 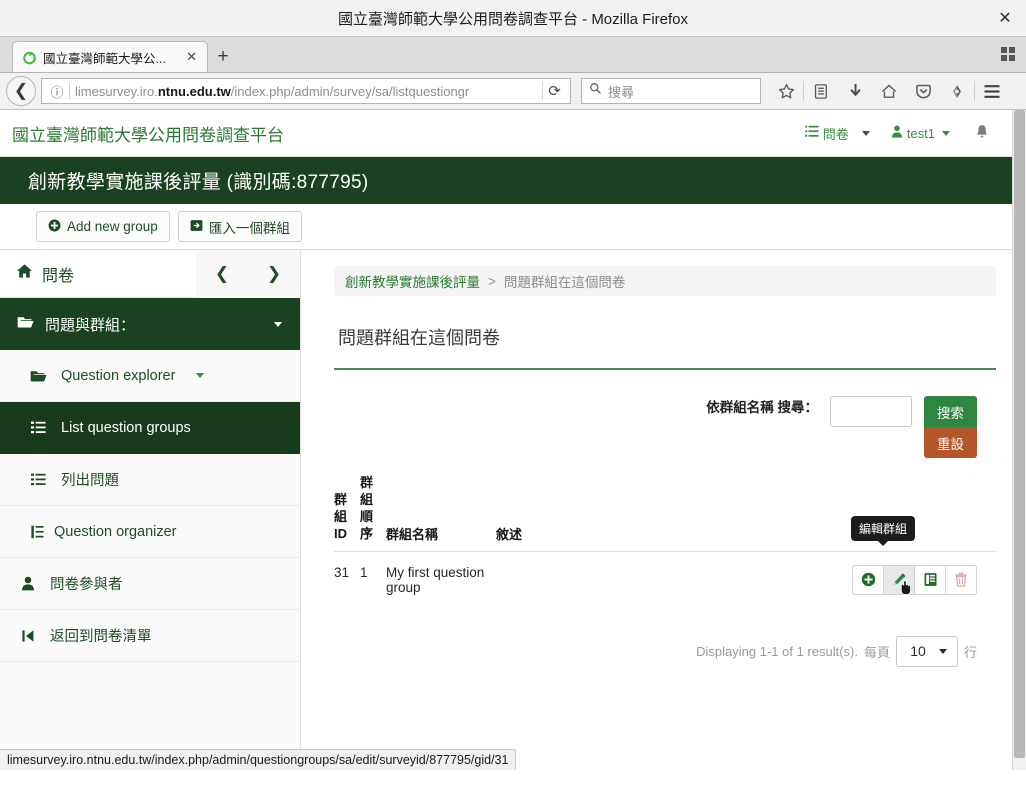 I want to click on row-action-group, so click(x=914, y=580).